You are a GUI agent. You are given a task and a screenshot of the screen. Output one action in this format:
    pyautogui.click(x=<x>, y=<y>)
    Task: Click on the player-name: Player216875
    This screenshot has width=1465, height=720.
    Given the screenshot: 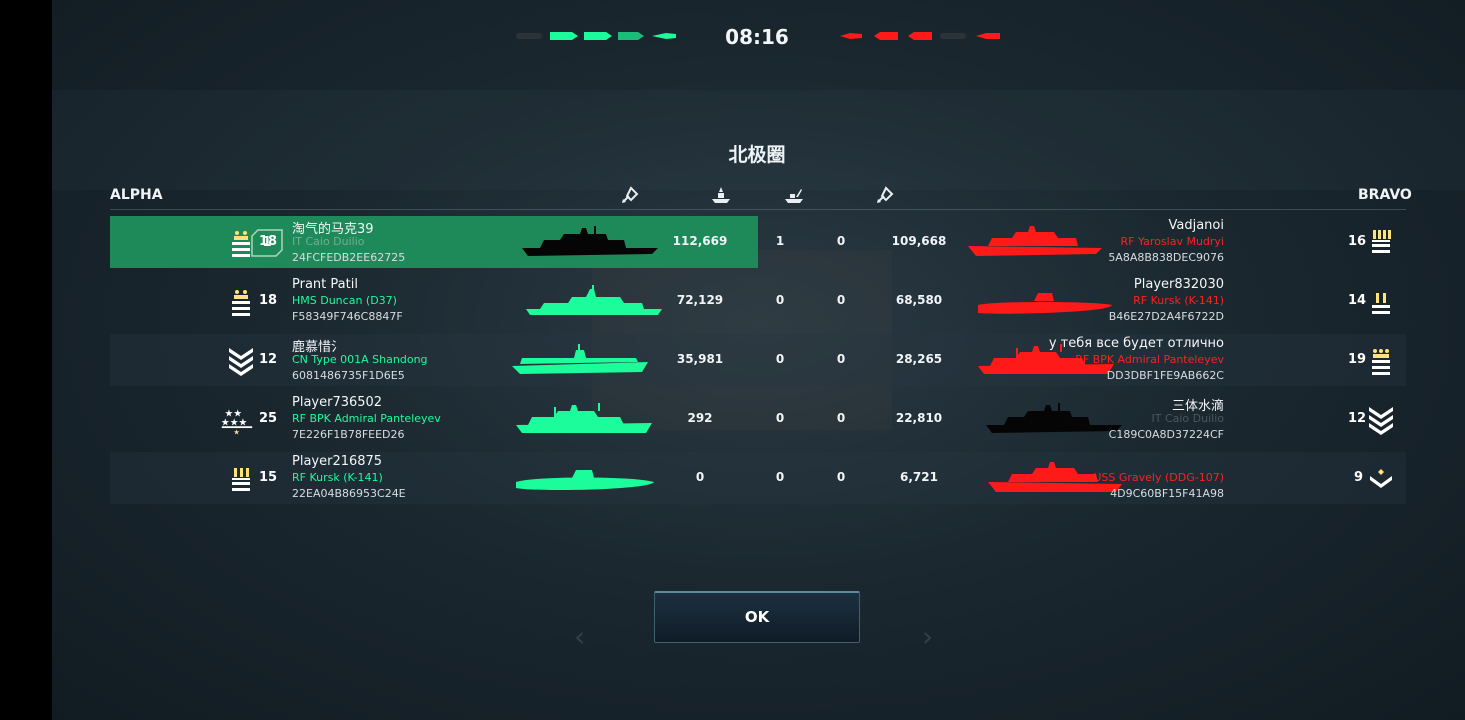 What is the action you would take?
    pyautogui.click(x=337, y=461)
    